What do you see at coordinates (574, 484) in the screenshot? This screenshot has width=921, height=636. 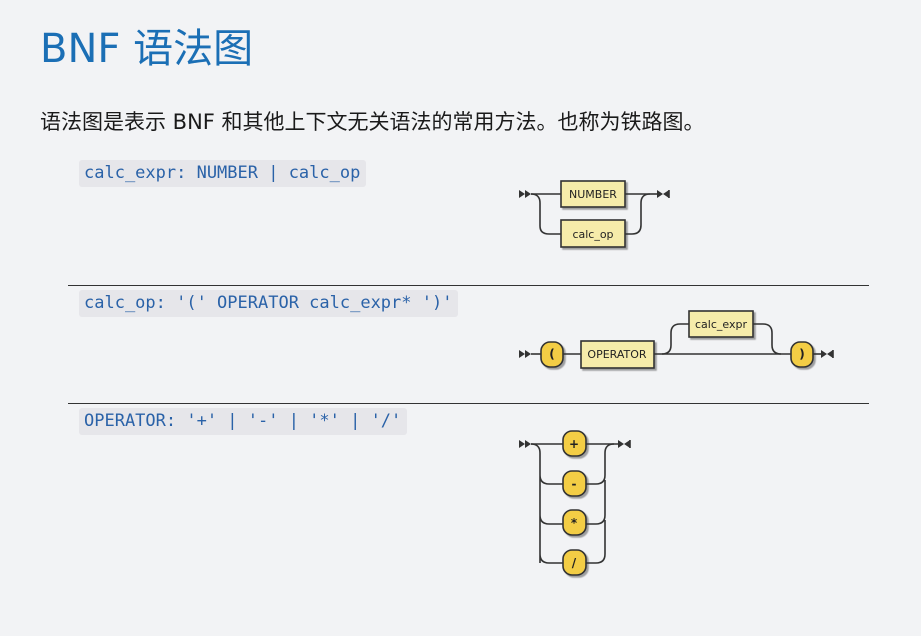 I see `terminal-label-minus: -` at bounding box center [574, 484].